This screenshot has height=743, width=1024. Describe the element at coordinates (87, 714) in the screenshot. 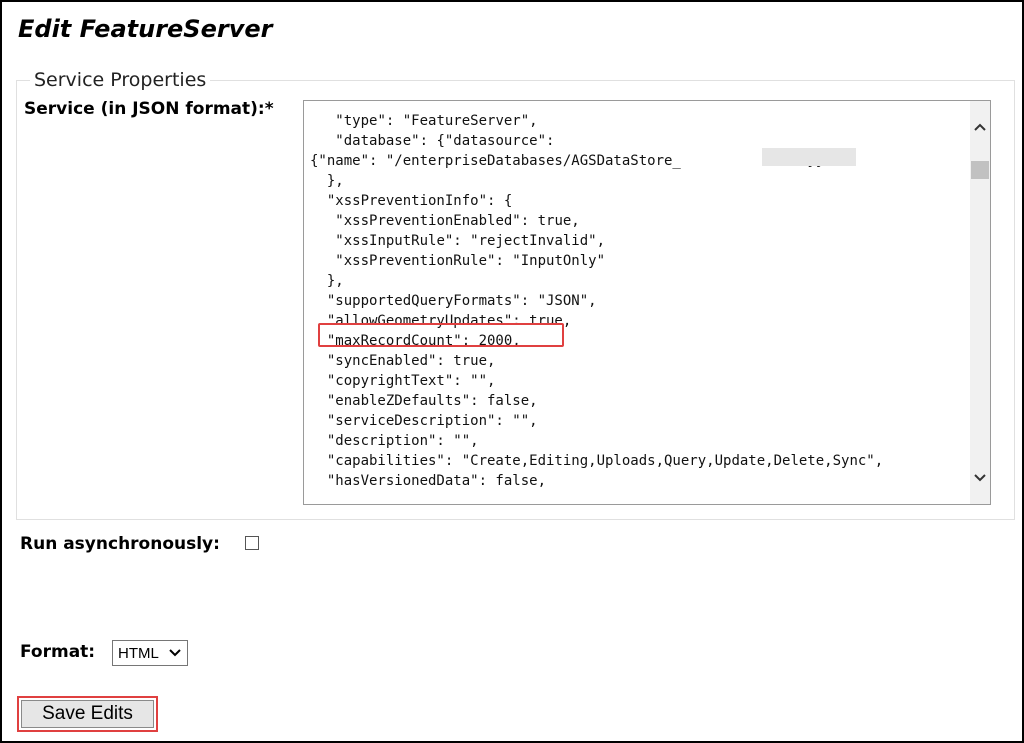

I see `save-edits-button: Save Edits` at that location.